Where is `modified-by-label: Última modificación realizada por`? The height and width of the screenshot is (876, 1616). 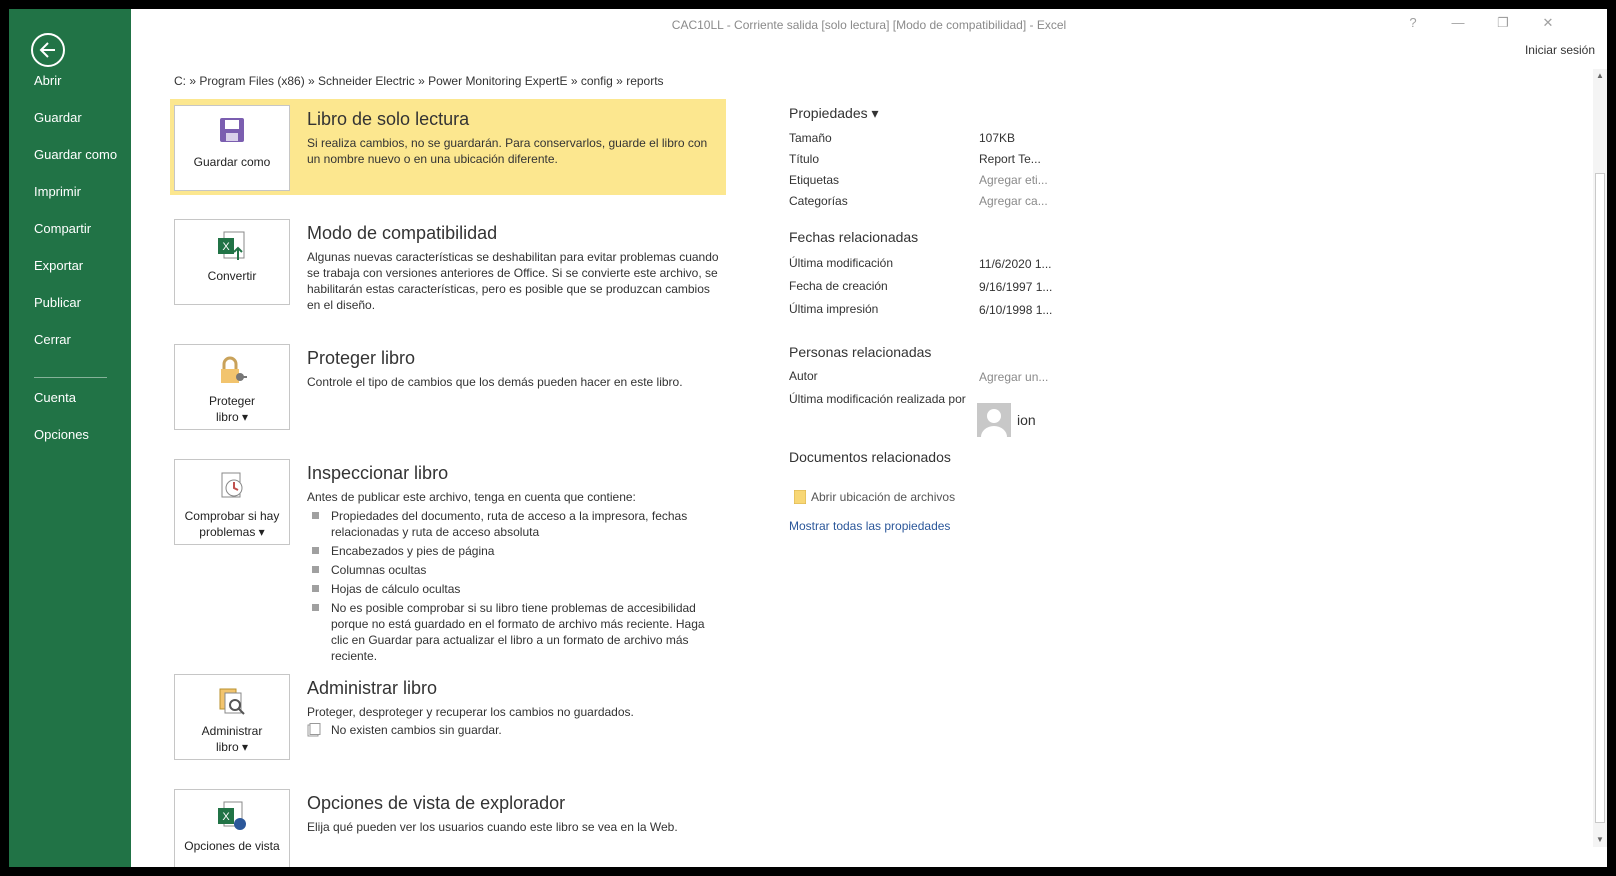 modified-by-label: Última modificación realizada por is located at coordinates (877, 399).